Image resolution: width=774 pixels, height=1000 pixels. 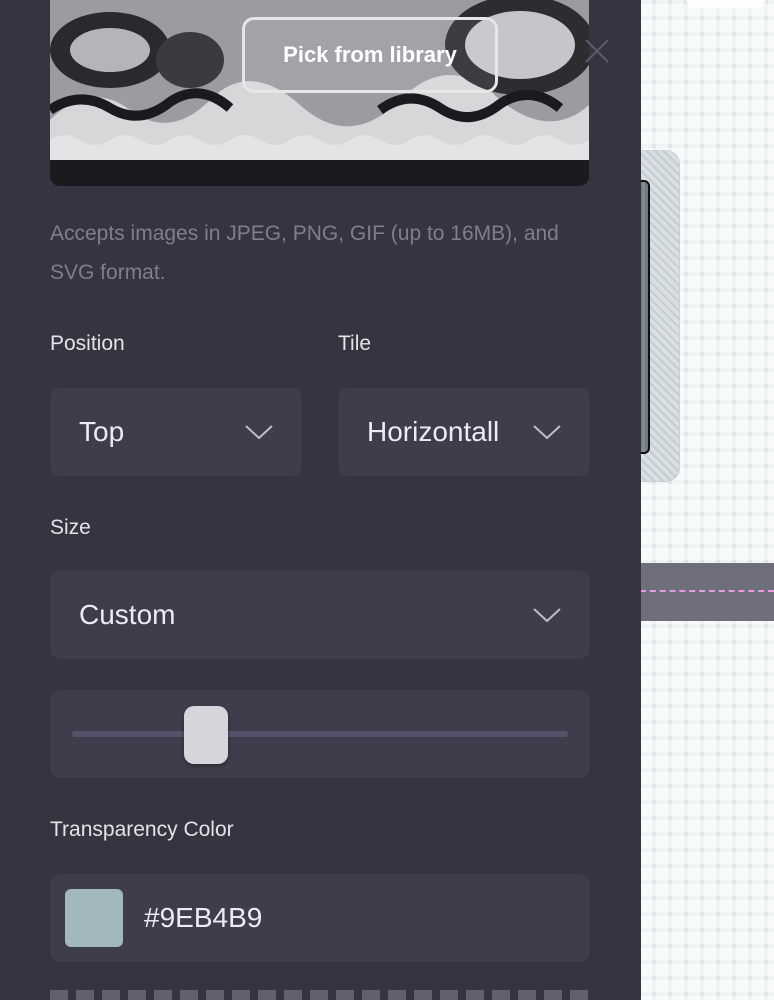 I want to click on truncated-text-line, so click(x=320, y=995).